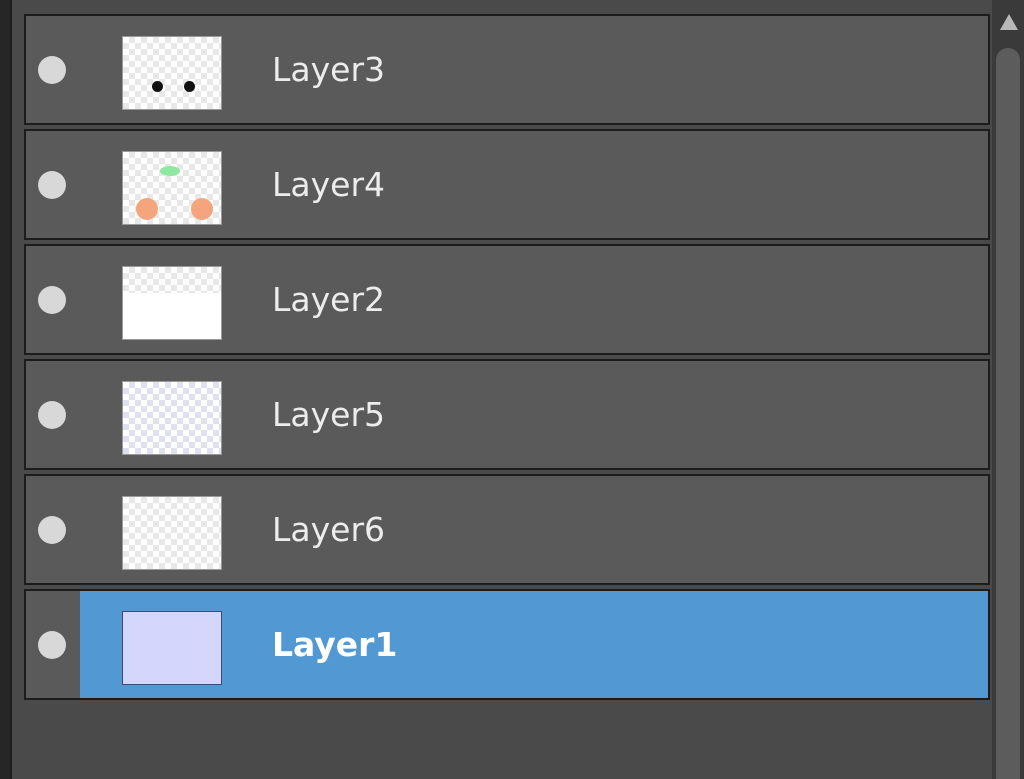  What do you see at coordinates (1008, 413) in the screenshot?
I see `scrollbar-thumb` at bounding box center [1008, 413].